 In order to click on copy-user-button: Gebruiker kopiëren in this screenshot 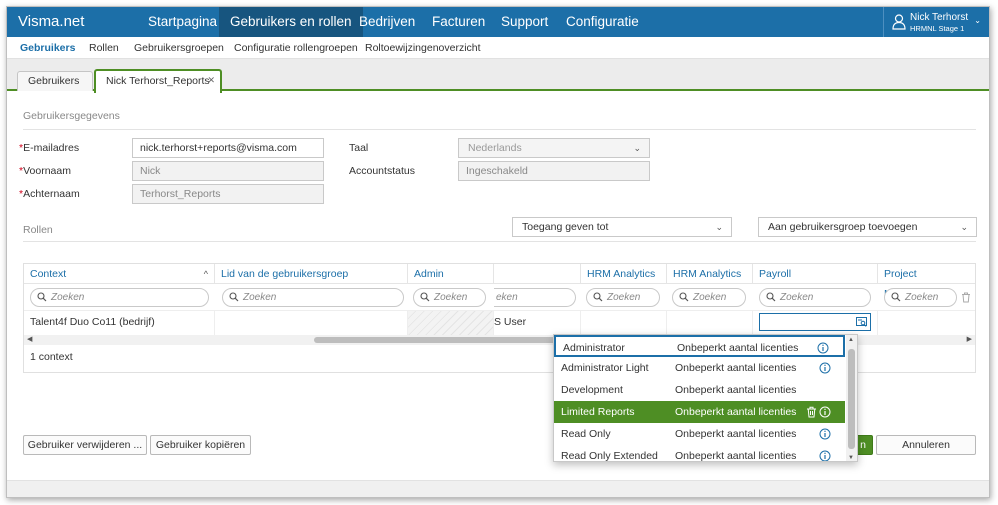, I will do `click(200, 445)`.